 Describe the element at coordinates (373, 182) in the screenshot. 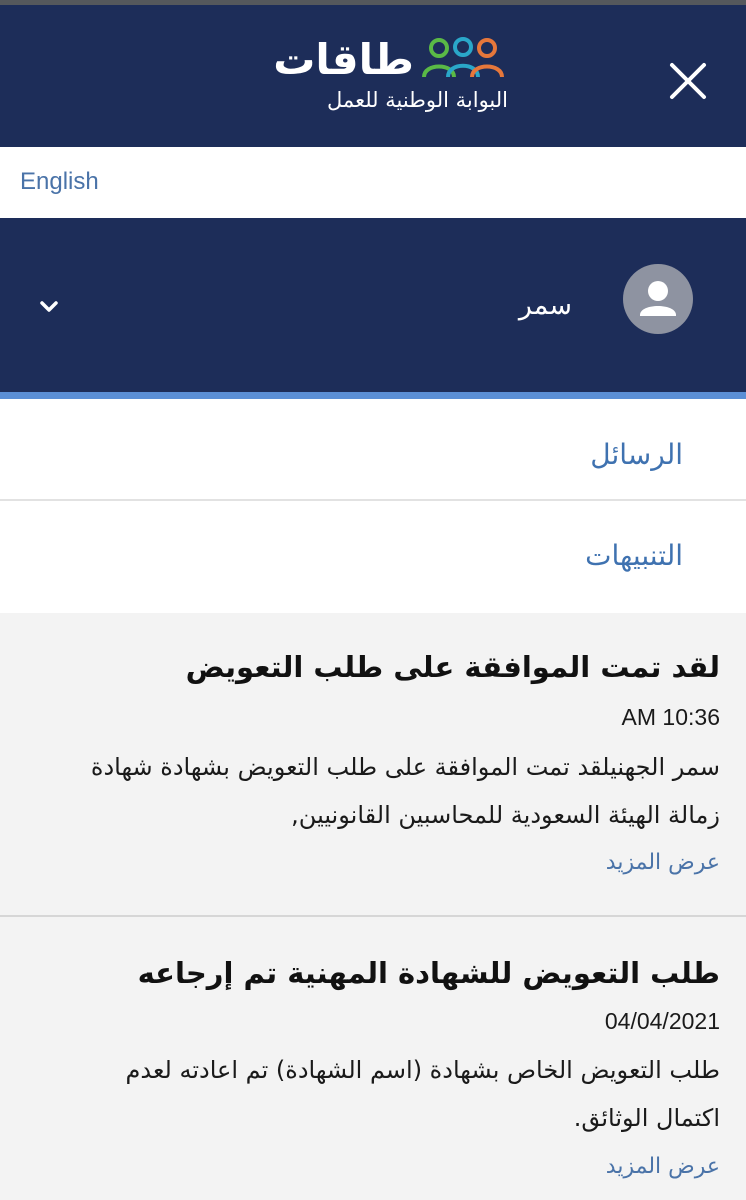

I see `language-bar: English` at that location.